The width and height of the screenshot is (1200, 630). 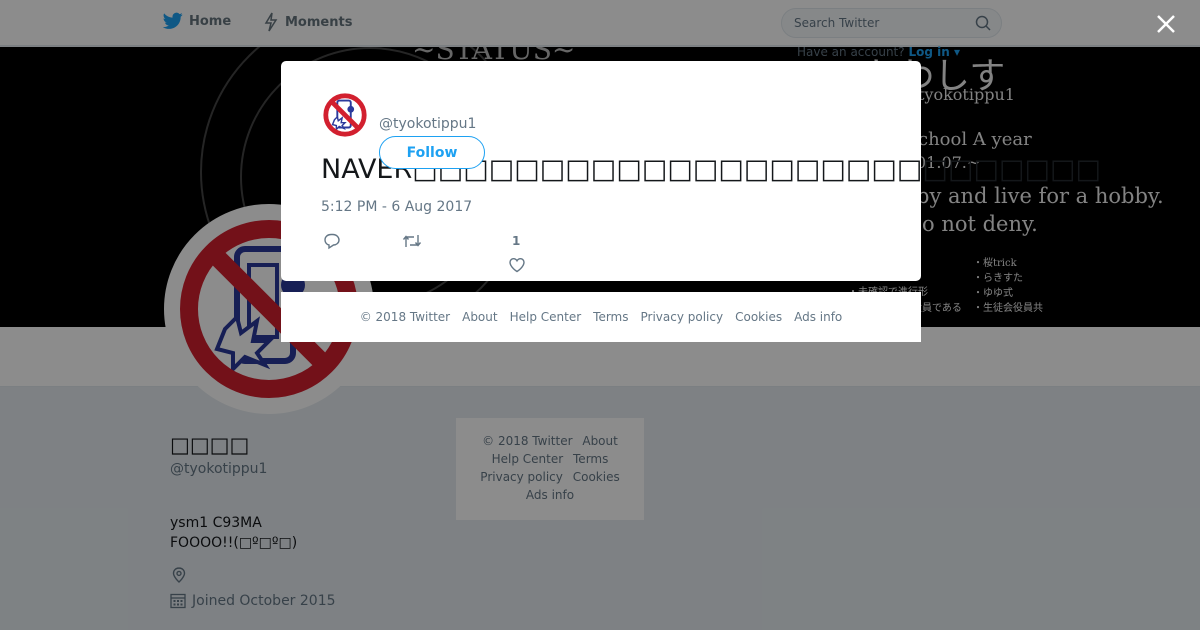 I want to click on retweet-button, so click(x=412, y=243).